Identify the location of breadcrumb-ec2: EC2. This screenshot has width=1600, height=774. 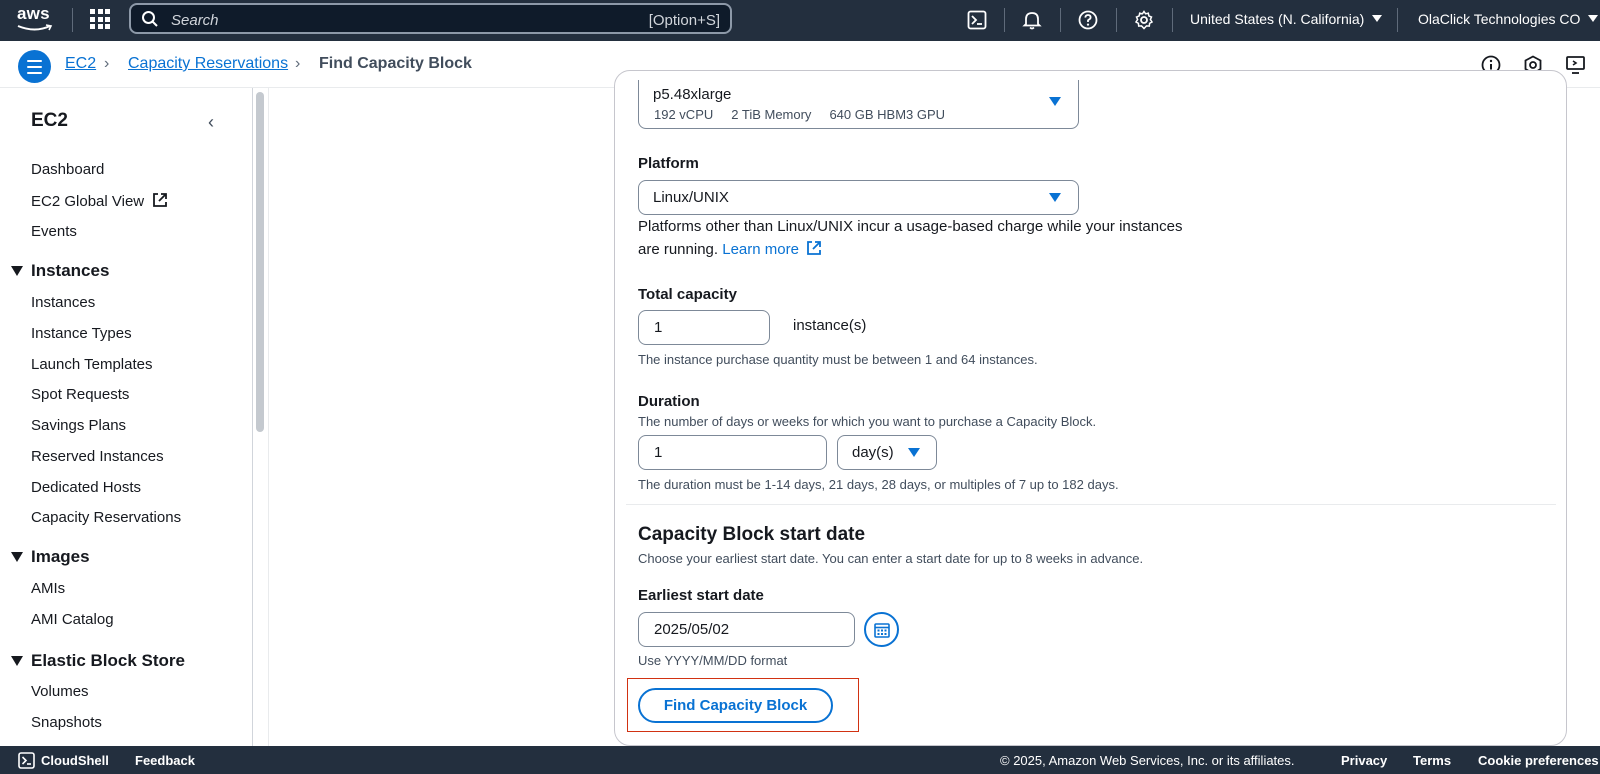
(80, 64).